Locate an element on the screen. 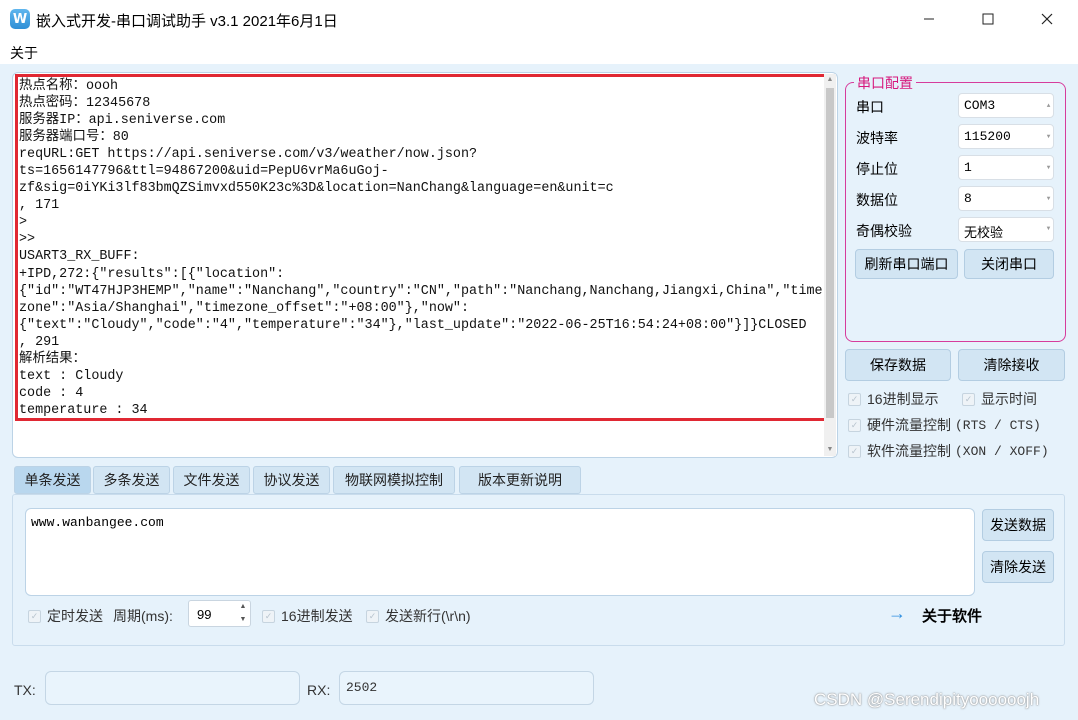 This screenshot has height=720, width=1078. parity-label: 奇偶校验 is located at coordinates (884, 231).